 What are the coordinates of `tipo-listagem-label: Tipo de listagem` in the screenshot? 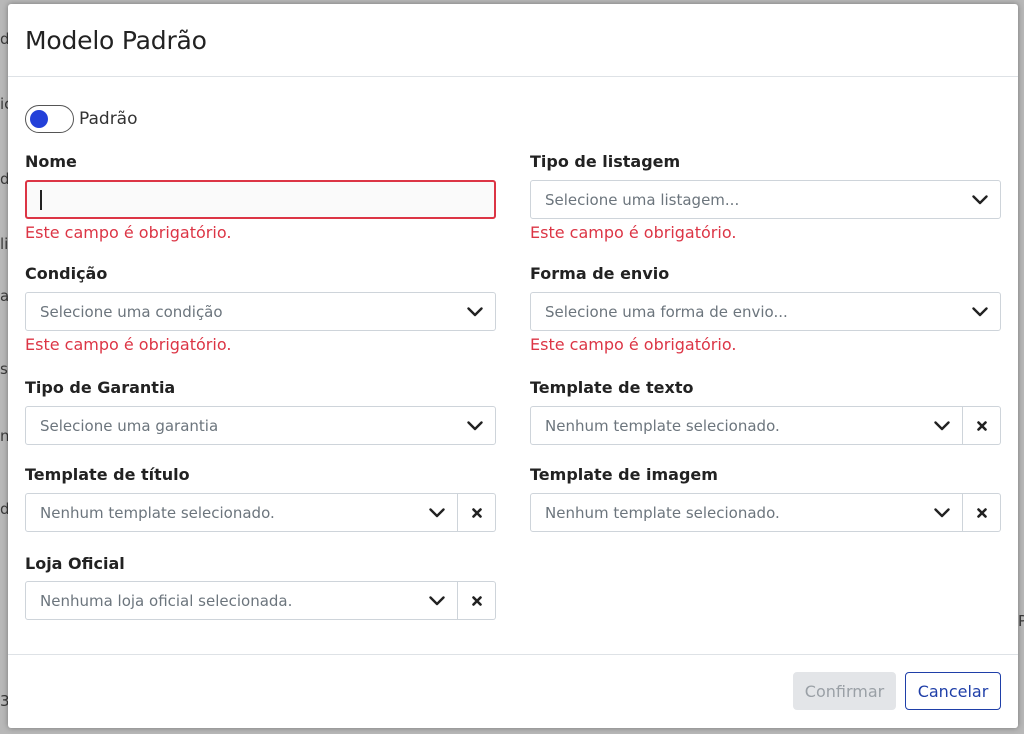 It's located at (605, 161).